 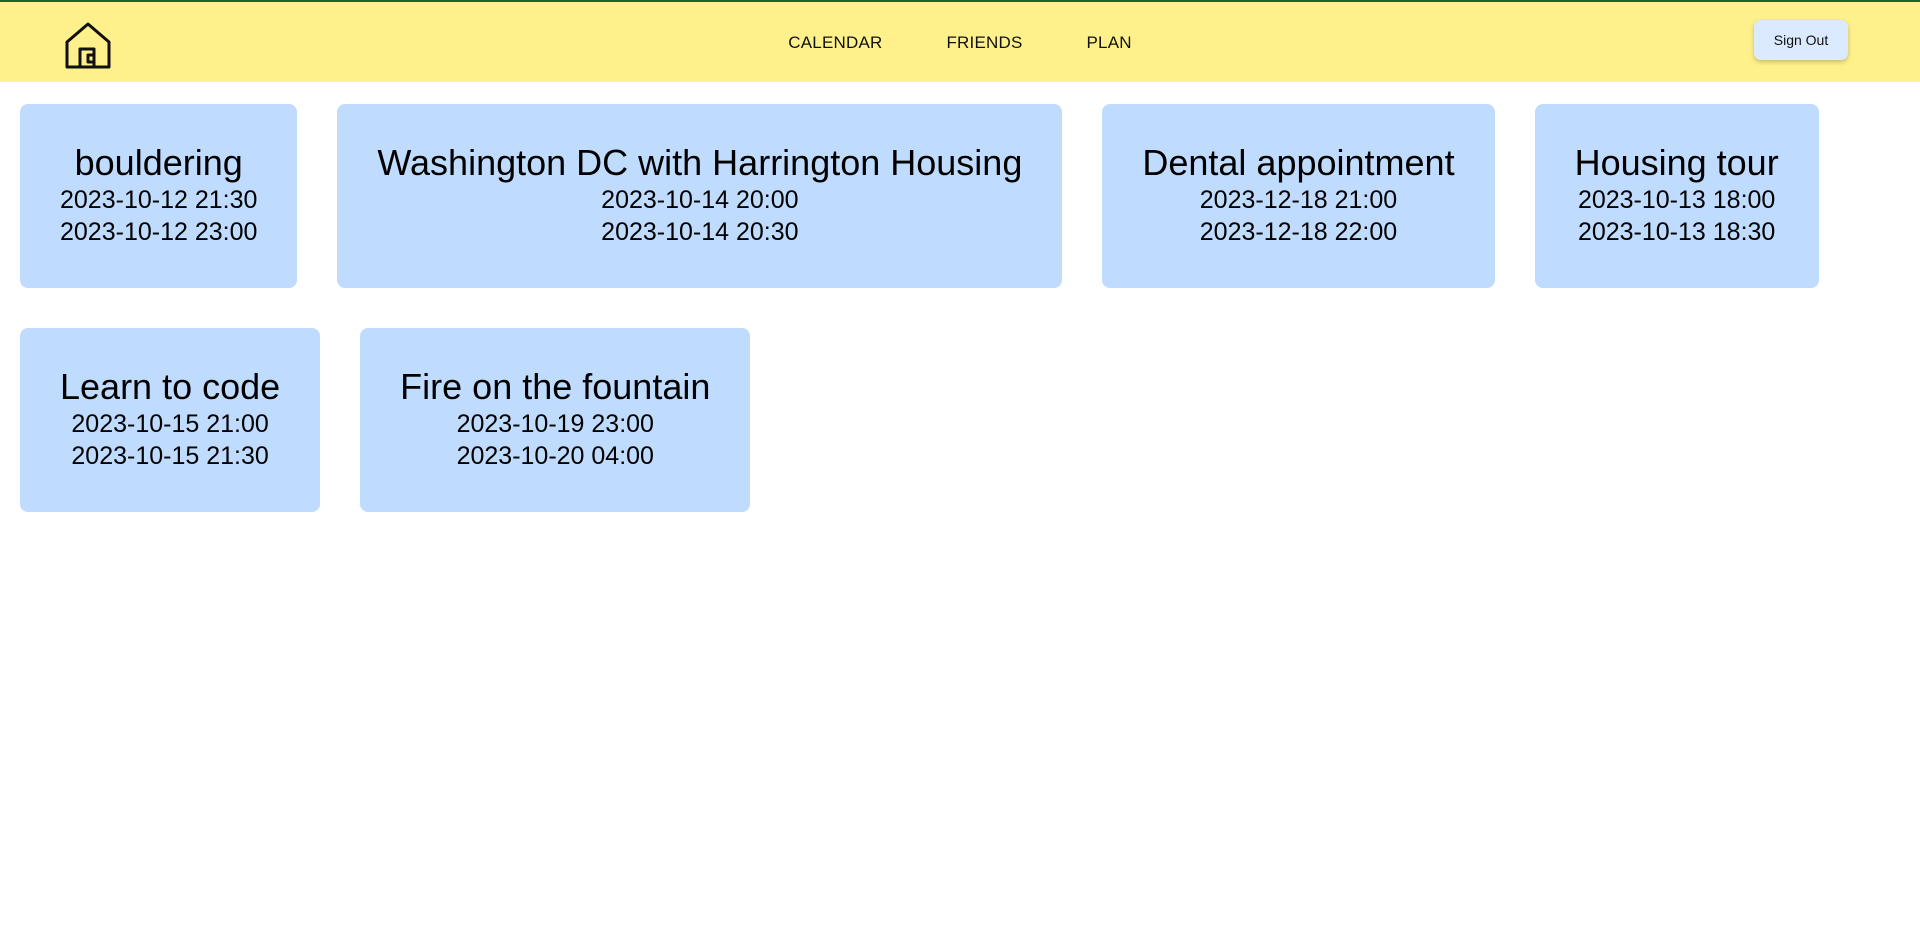 What do you see at coordinates (555, 386) in the screenshot?
I see `event-title: Fire on the fountain` at bounding box center [555, 386].